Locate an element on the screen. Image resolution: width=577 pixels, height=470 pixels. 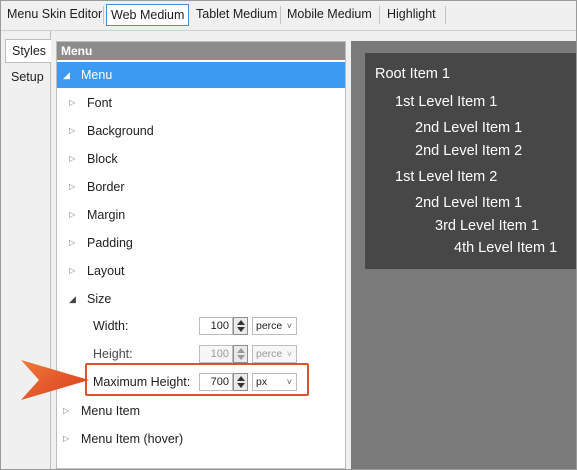
tab-tablet-medium: Tablet Medium is located at coordinates (236, 15).